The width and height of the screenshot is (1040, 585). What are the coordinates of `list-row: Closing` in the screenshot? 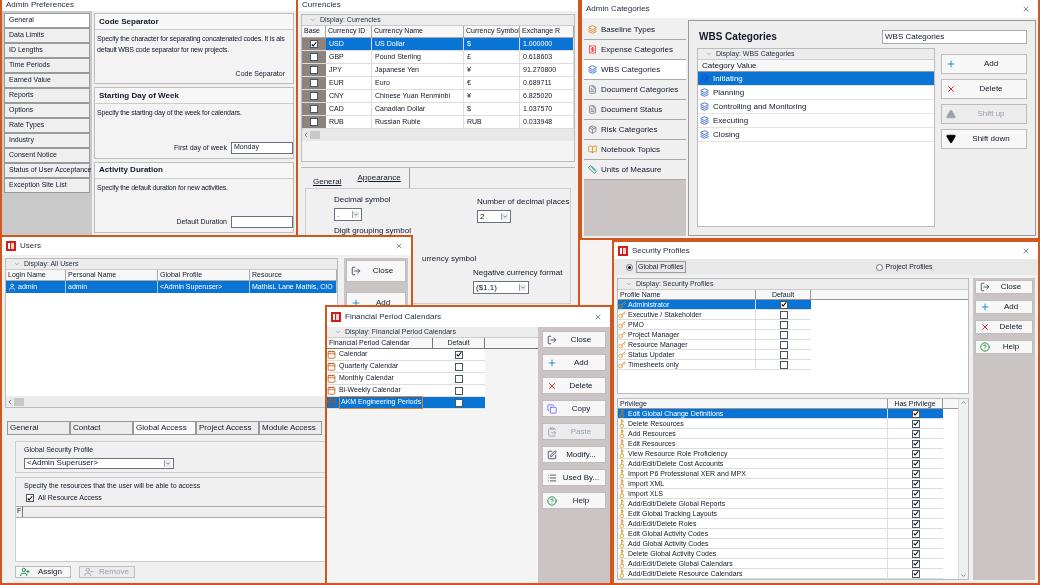 It's located at (816, 135).